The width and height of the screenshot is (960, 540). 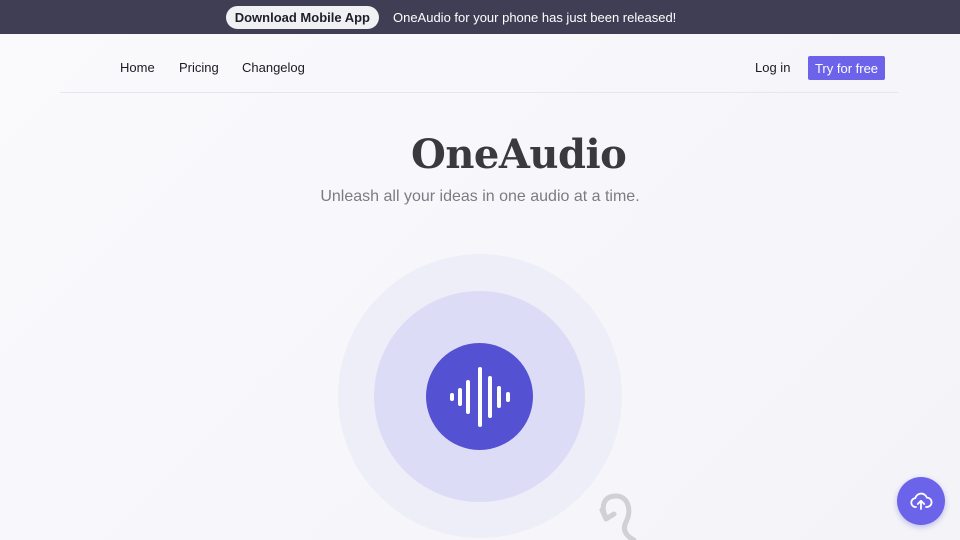 I want to click on app-name: OneAudio, so click(x=519, y=154).